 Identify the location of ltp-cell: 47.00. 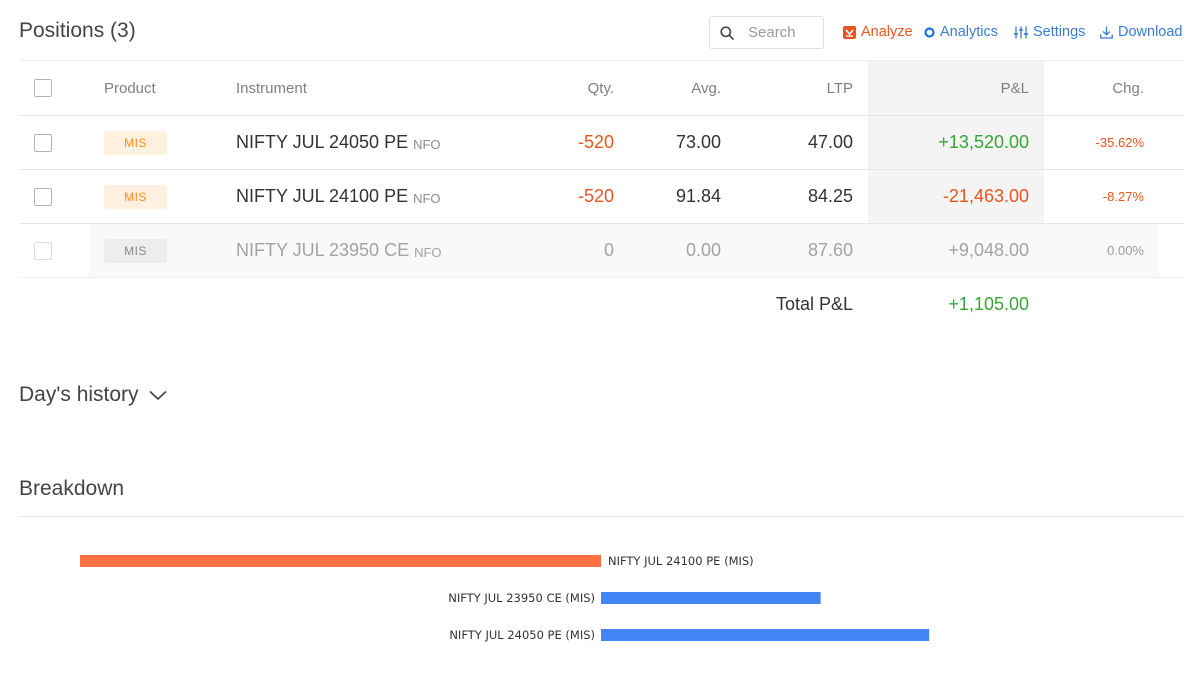
(796, 142).